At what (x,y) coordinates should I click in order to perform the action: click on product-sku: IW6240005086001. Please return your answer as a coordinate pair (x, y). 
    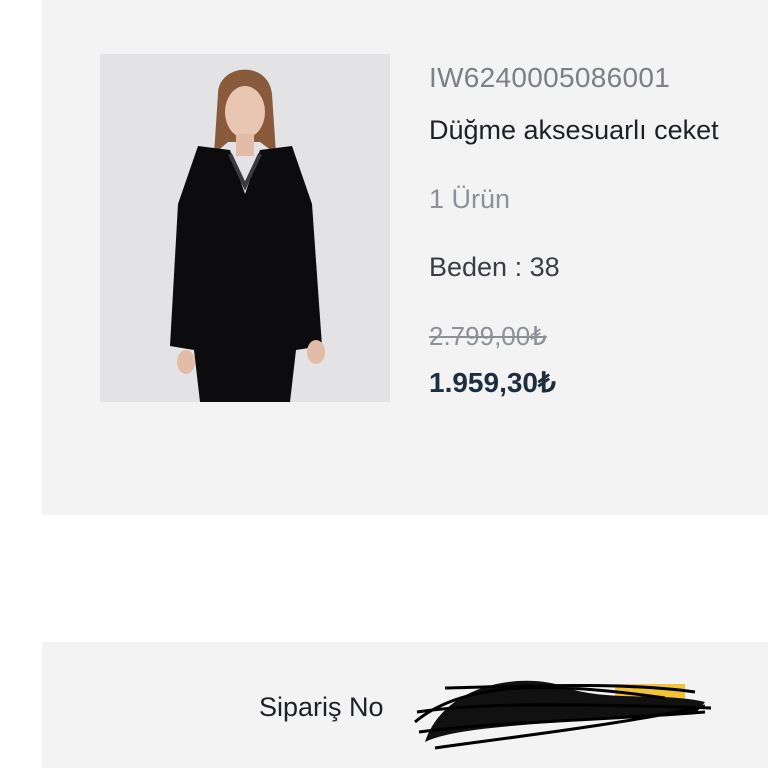
    Looking at the image, I should click on (550, 77).